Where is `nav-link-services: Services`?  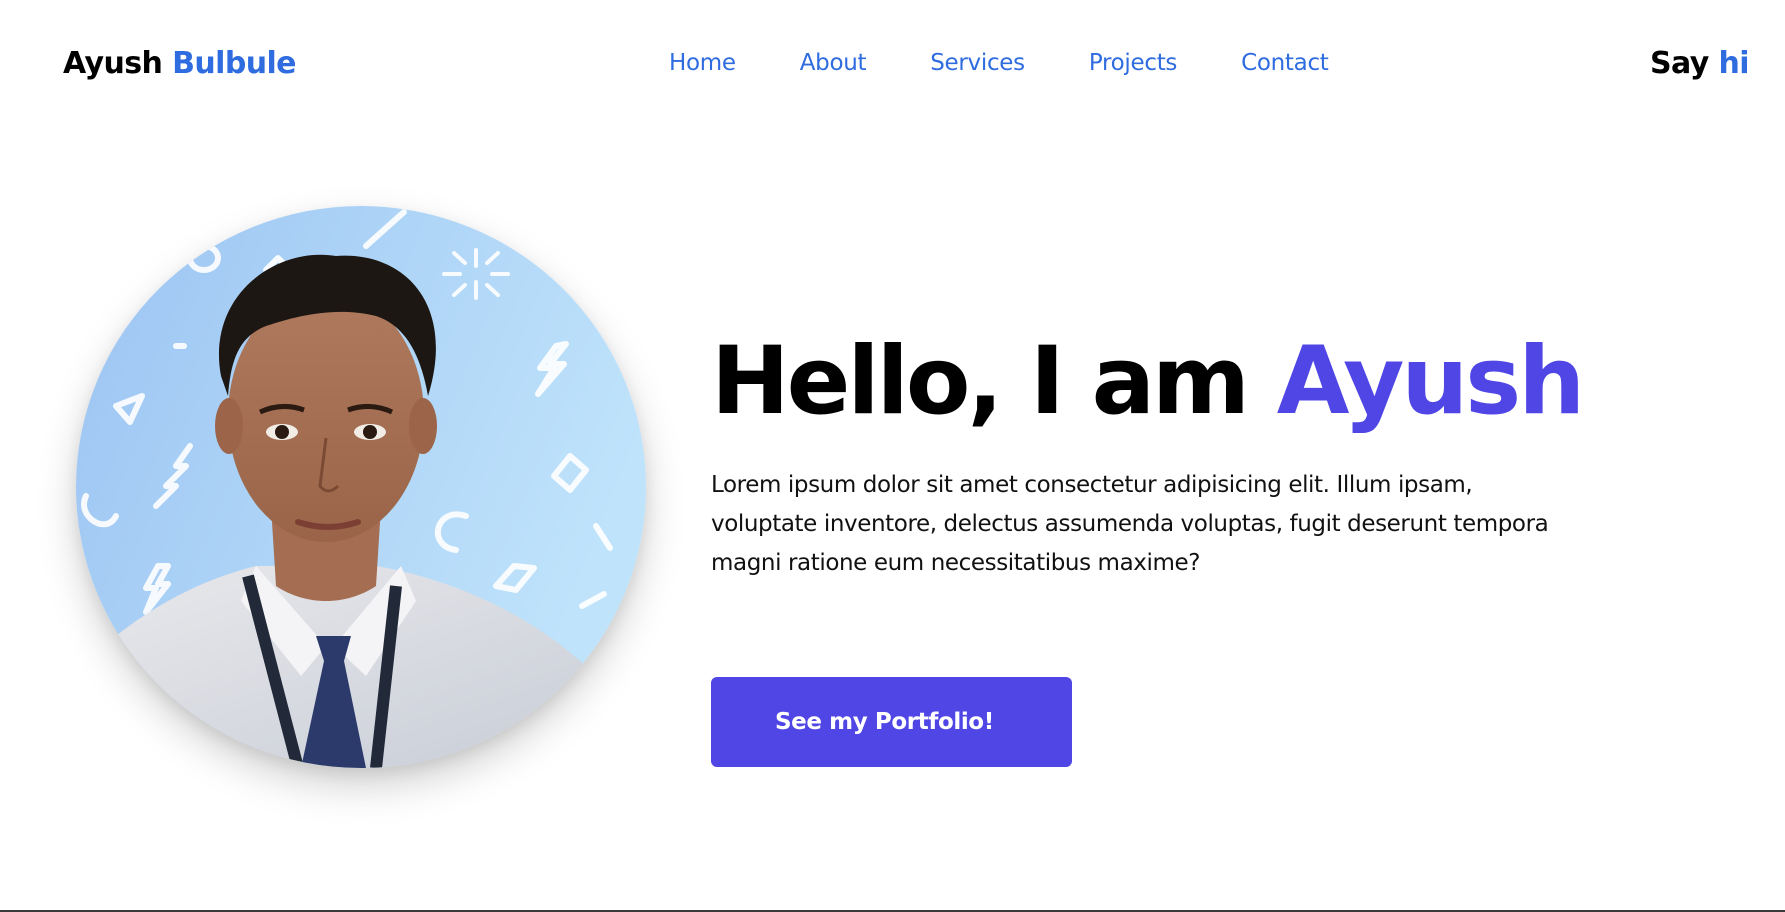 nav-link-services: Services is located at coordinates (977, 63).